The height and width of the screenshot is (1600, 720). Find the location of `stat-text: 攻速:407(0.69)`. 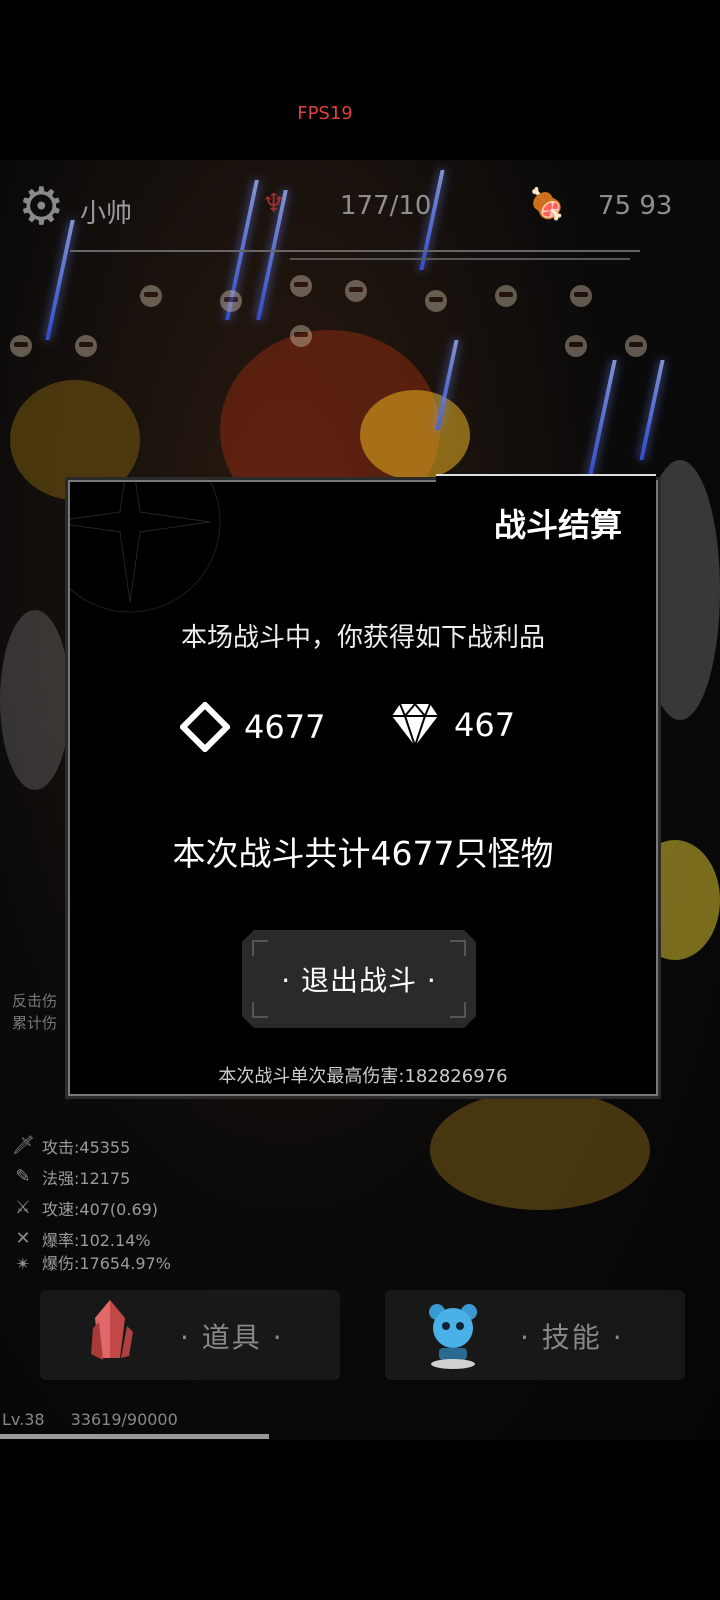

stat-text: 攻速:407(0.69) is located at coordinates (100, 1209).